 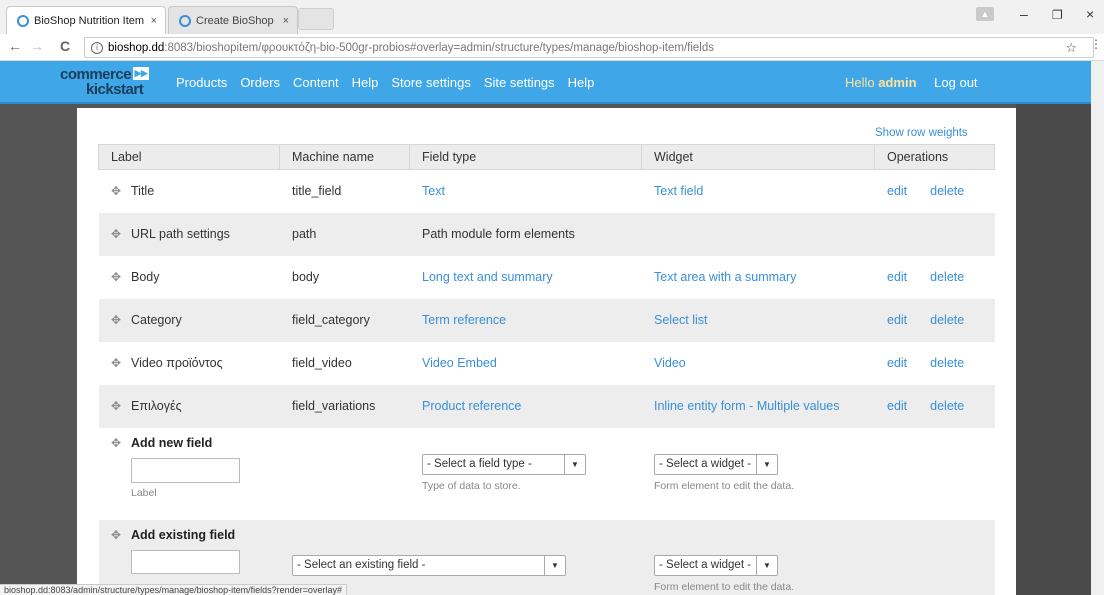 What do you see at coordinates (201, 82) in the screenshot?
I see `menu-products: Products` at bounding box center [201, 82].